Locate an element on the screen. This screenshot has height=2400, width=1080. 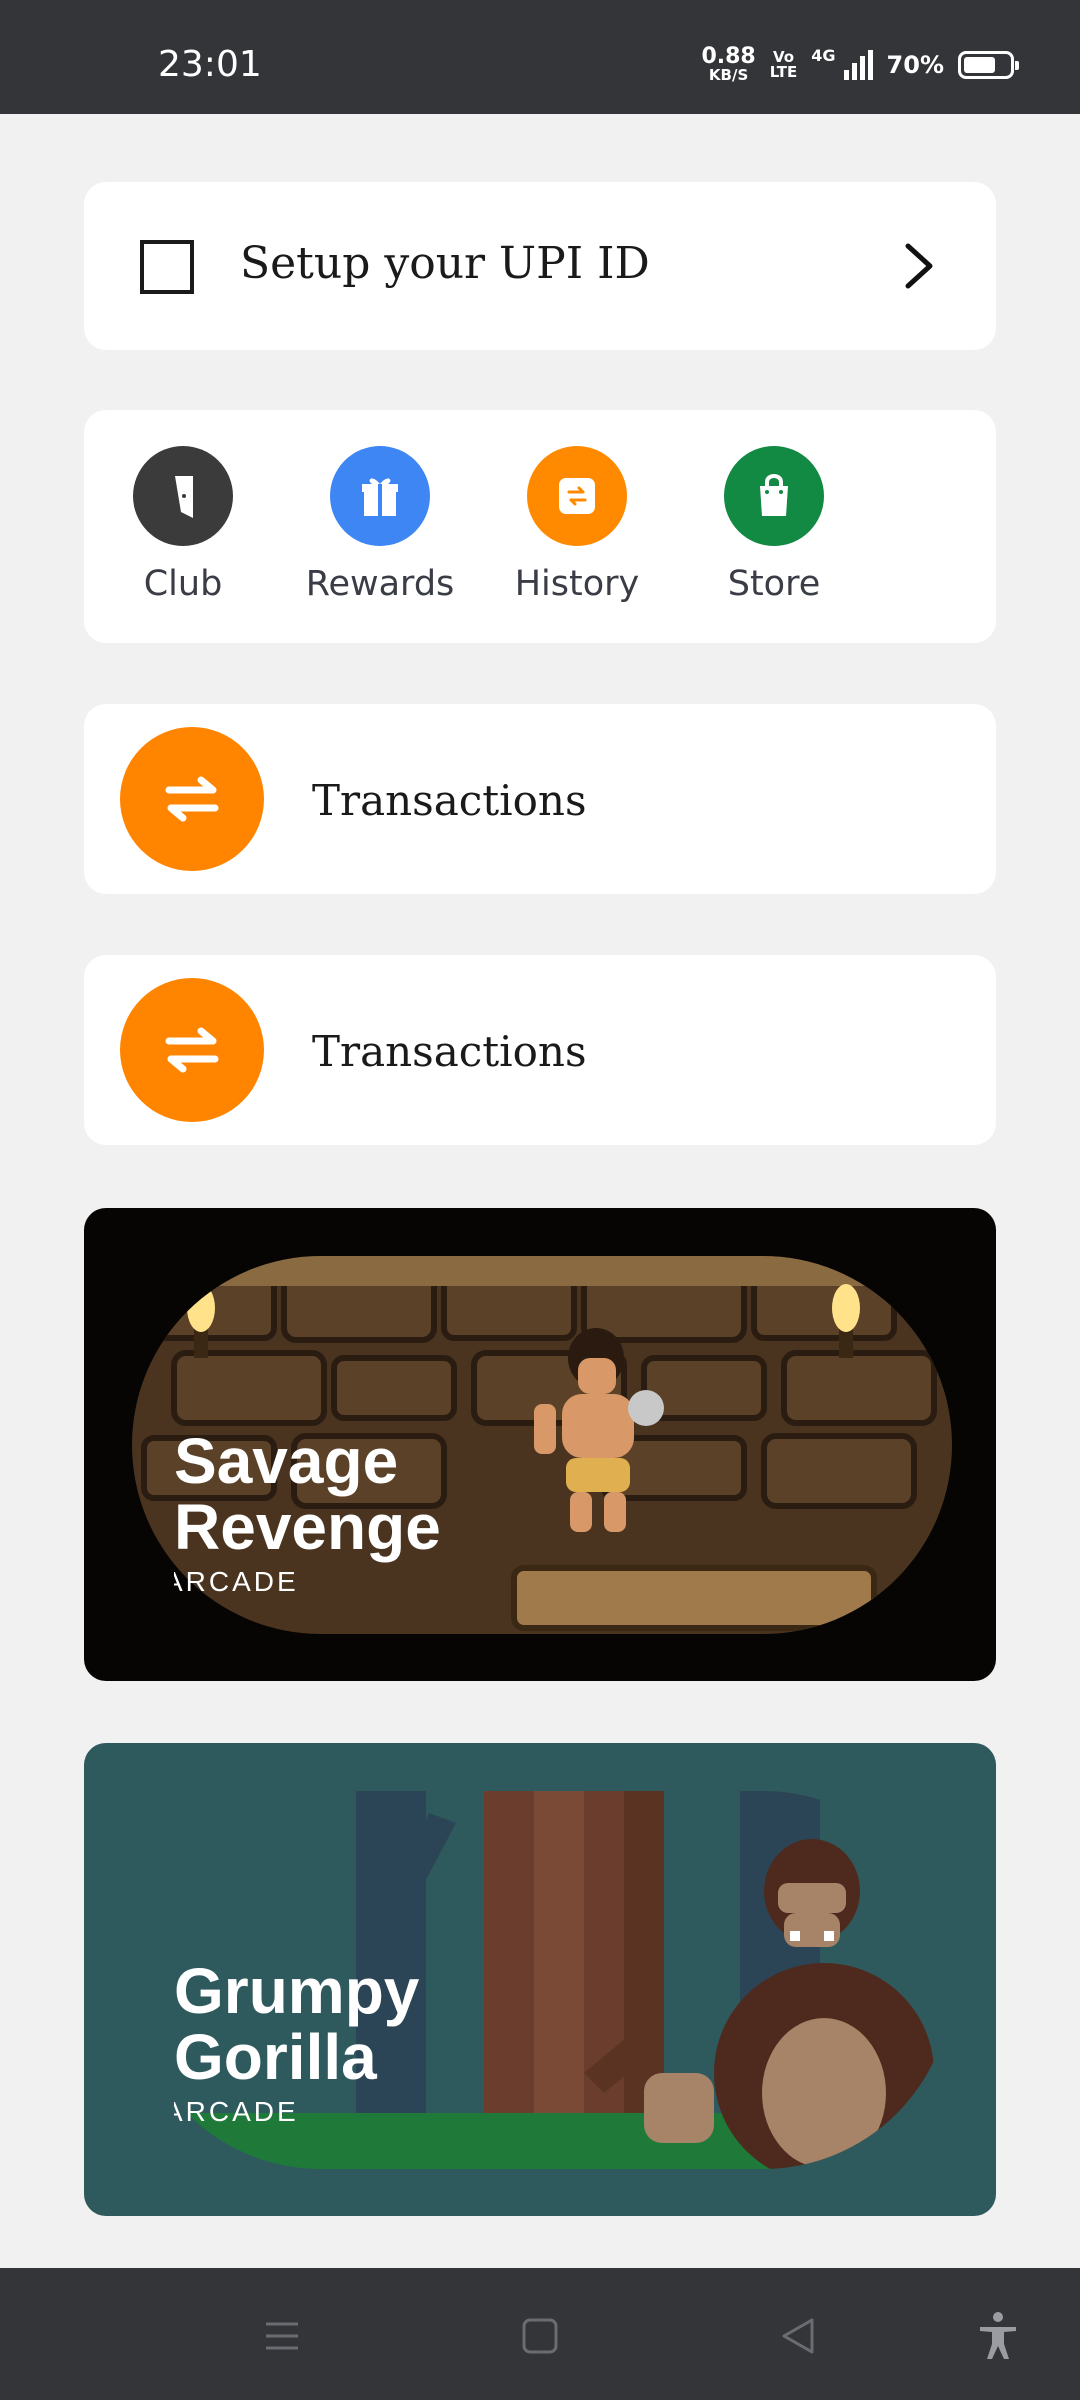
game-title: Savage Revenge is located at coordinates (307, 1494).